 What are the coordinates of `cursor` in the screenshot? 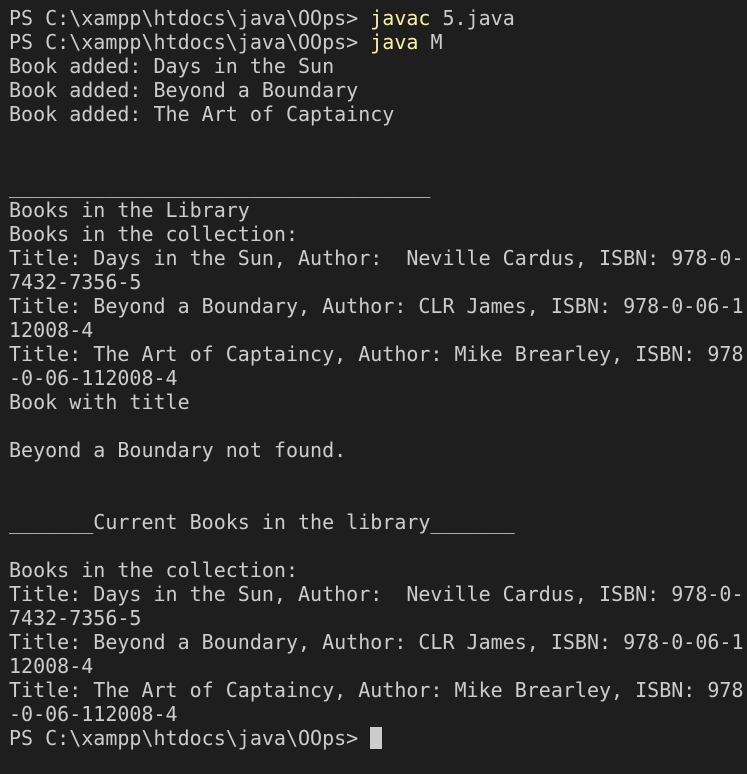 It's located at (376, 738).